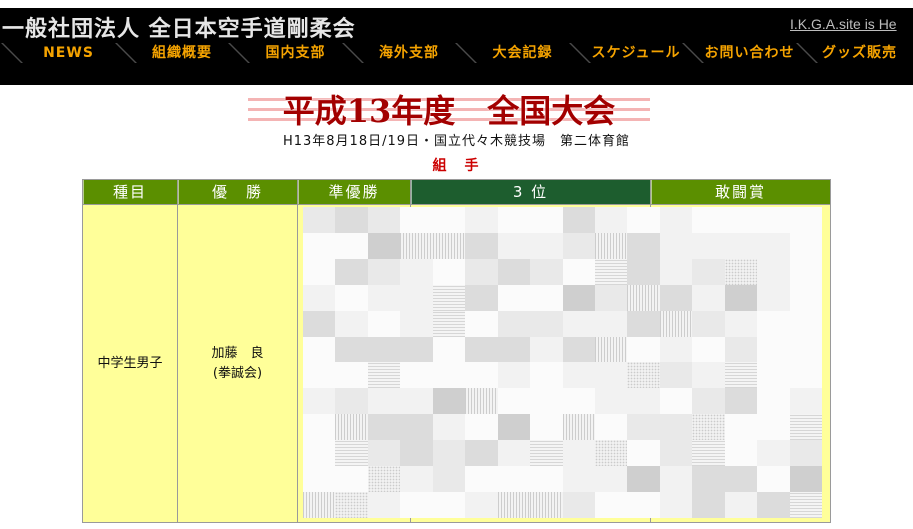 The height and width of the screenshot is (529, 913). Describe the element at coordinates (182, 53) in the screenshot. I see `nav-organization: 組織概要` at that location.